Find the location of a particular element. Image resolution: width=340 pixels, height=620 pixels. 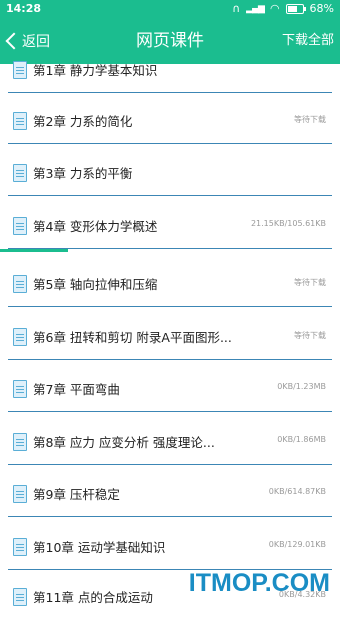

status-time: 14:28 is located at coordinates (24, 8).